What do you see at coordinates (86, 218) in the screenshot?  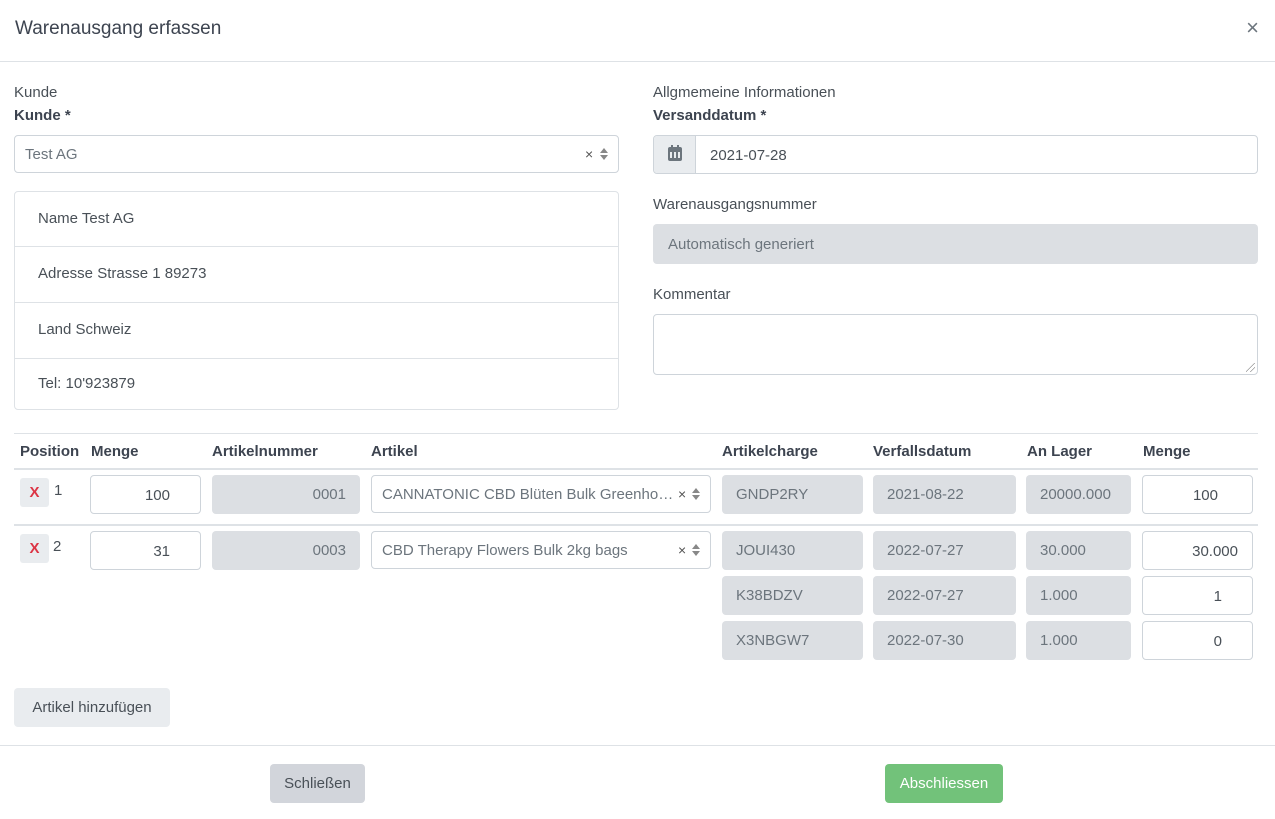 I see `address-name: Name Test AG` at bounding box center [86, 218].